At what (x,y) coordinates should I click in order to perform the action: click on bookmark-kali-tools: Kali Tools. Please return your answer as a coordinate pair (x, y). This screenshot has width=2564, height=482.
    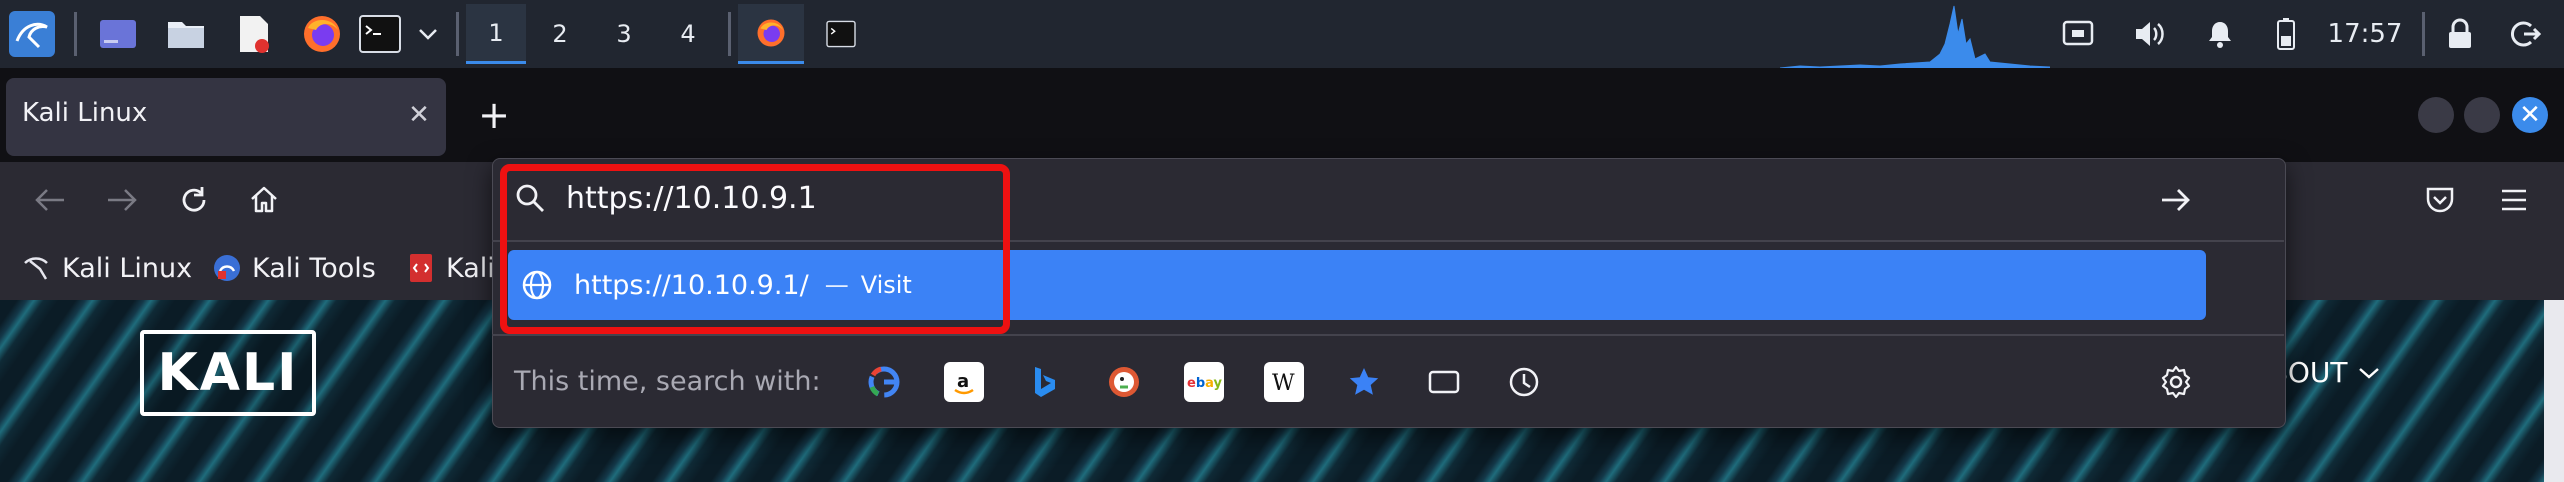
    Looking at the image, I should click on (294, 268).